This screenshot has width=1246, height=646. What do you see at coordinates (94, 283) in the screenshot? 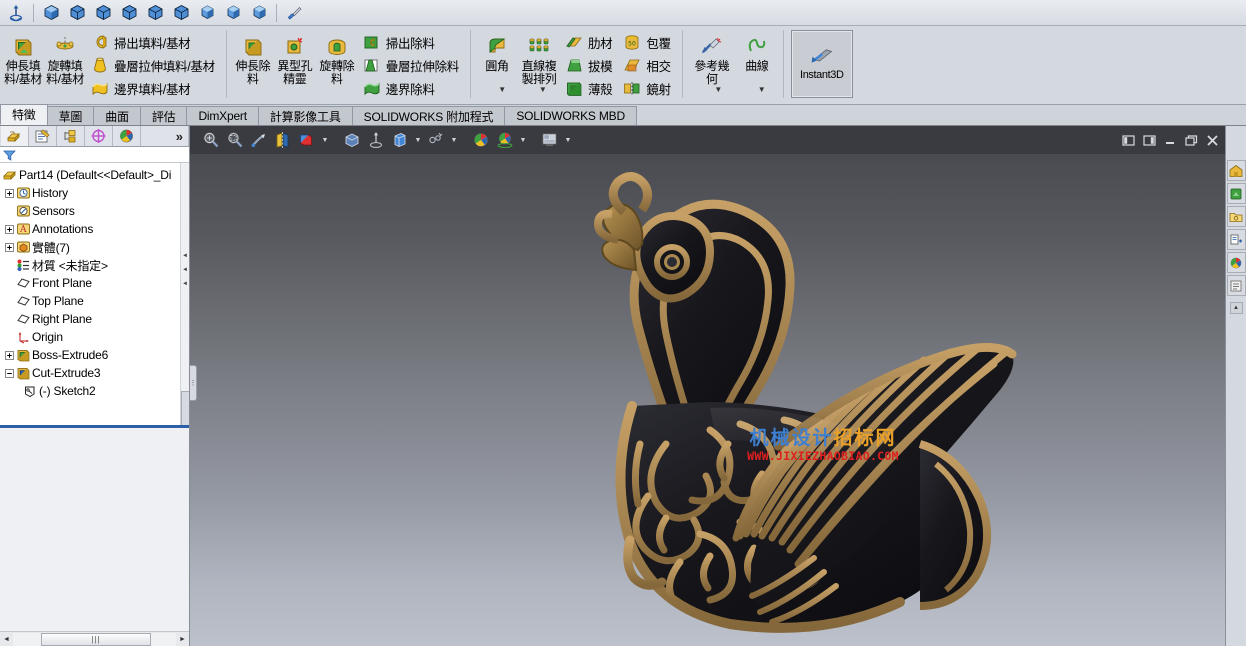
I see `tree-item-front-plane: Front Plane` at bounding box center [94, 283].